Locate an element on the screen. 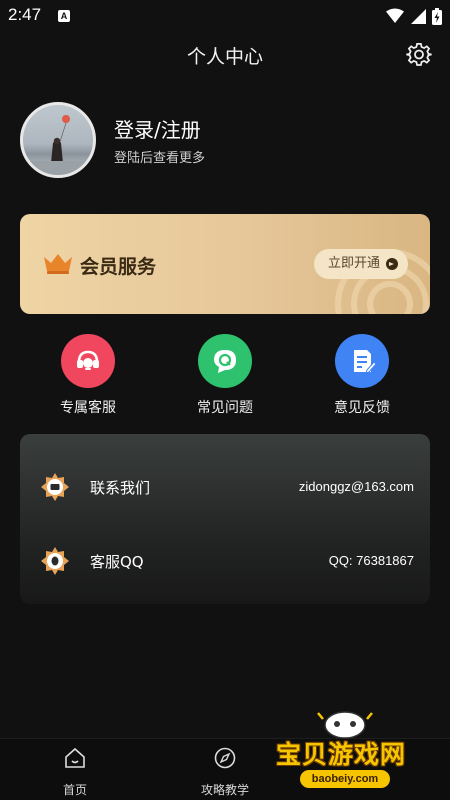 This screenshot has height=800, width=450. contact-row-email: 联系我们 zidonggz@163.com is located at coordinates (225, 488).